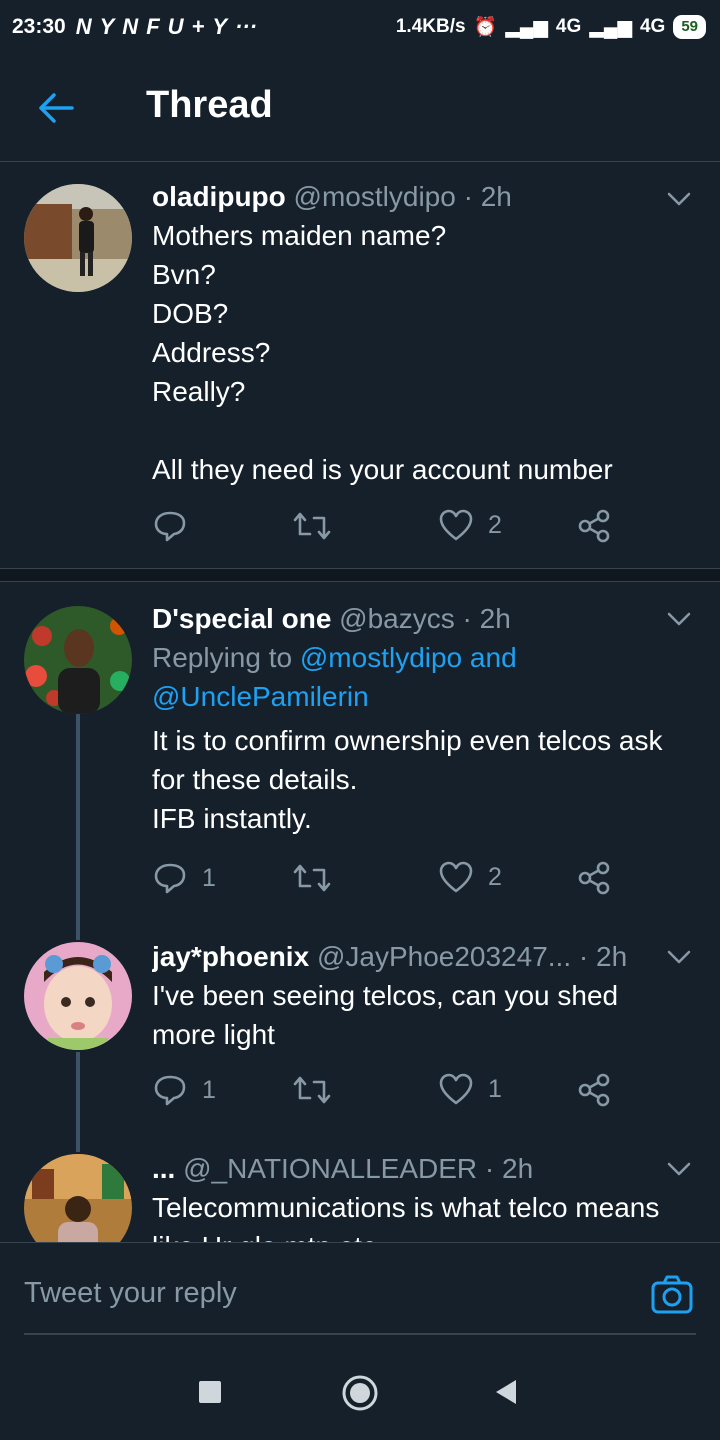 The width and height of the screenshot is (720, 1440). I want to click on nav-back-icon, so click(506, 1392).